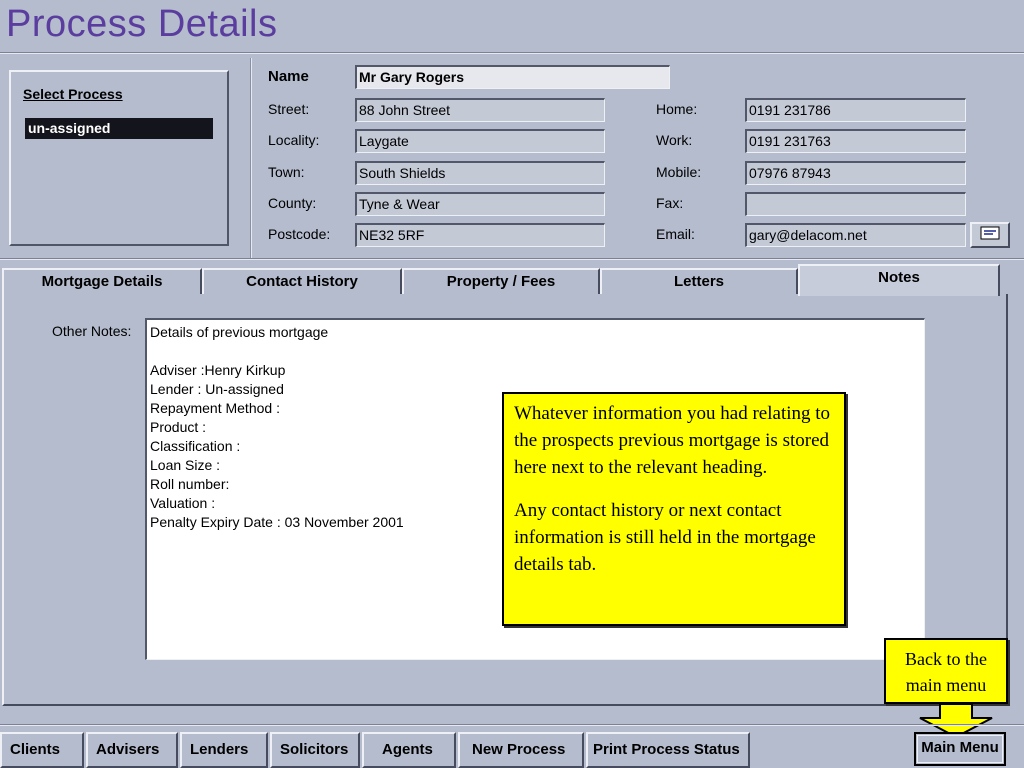 The height and width of the screenshot is (768, 1024). What do you see at coordinates (512, 53) in the screenshot?
I see `title-divider` at bounding box center [512, 53].